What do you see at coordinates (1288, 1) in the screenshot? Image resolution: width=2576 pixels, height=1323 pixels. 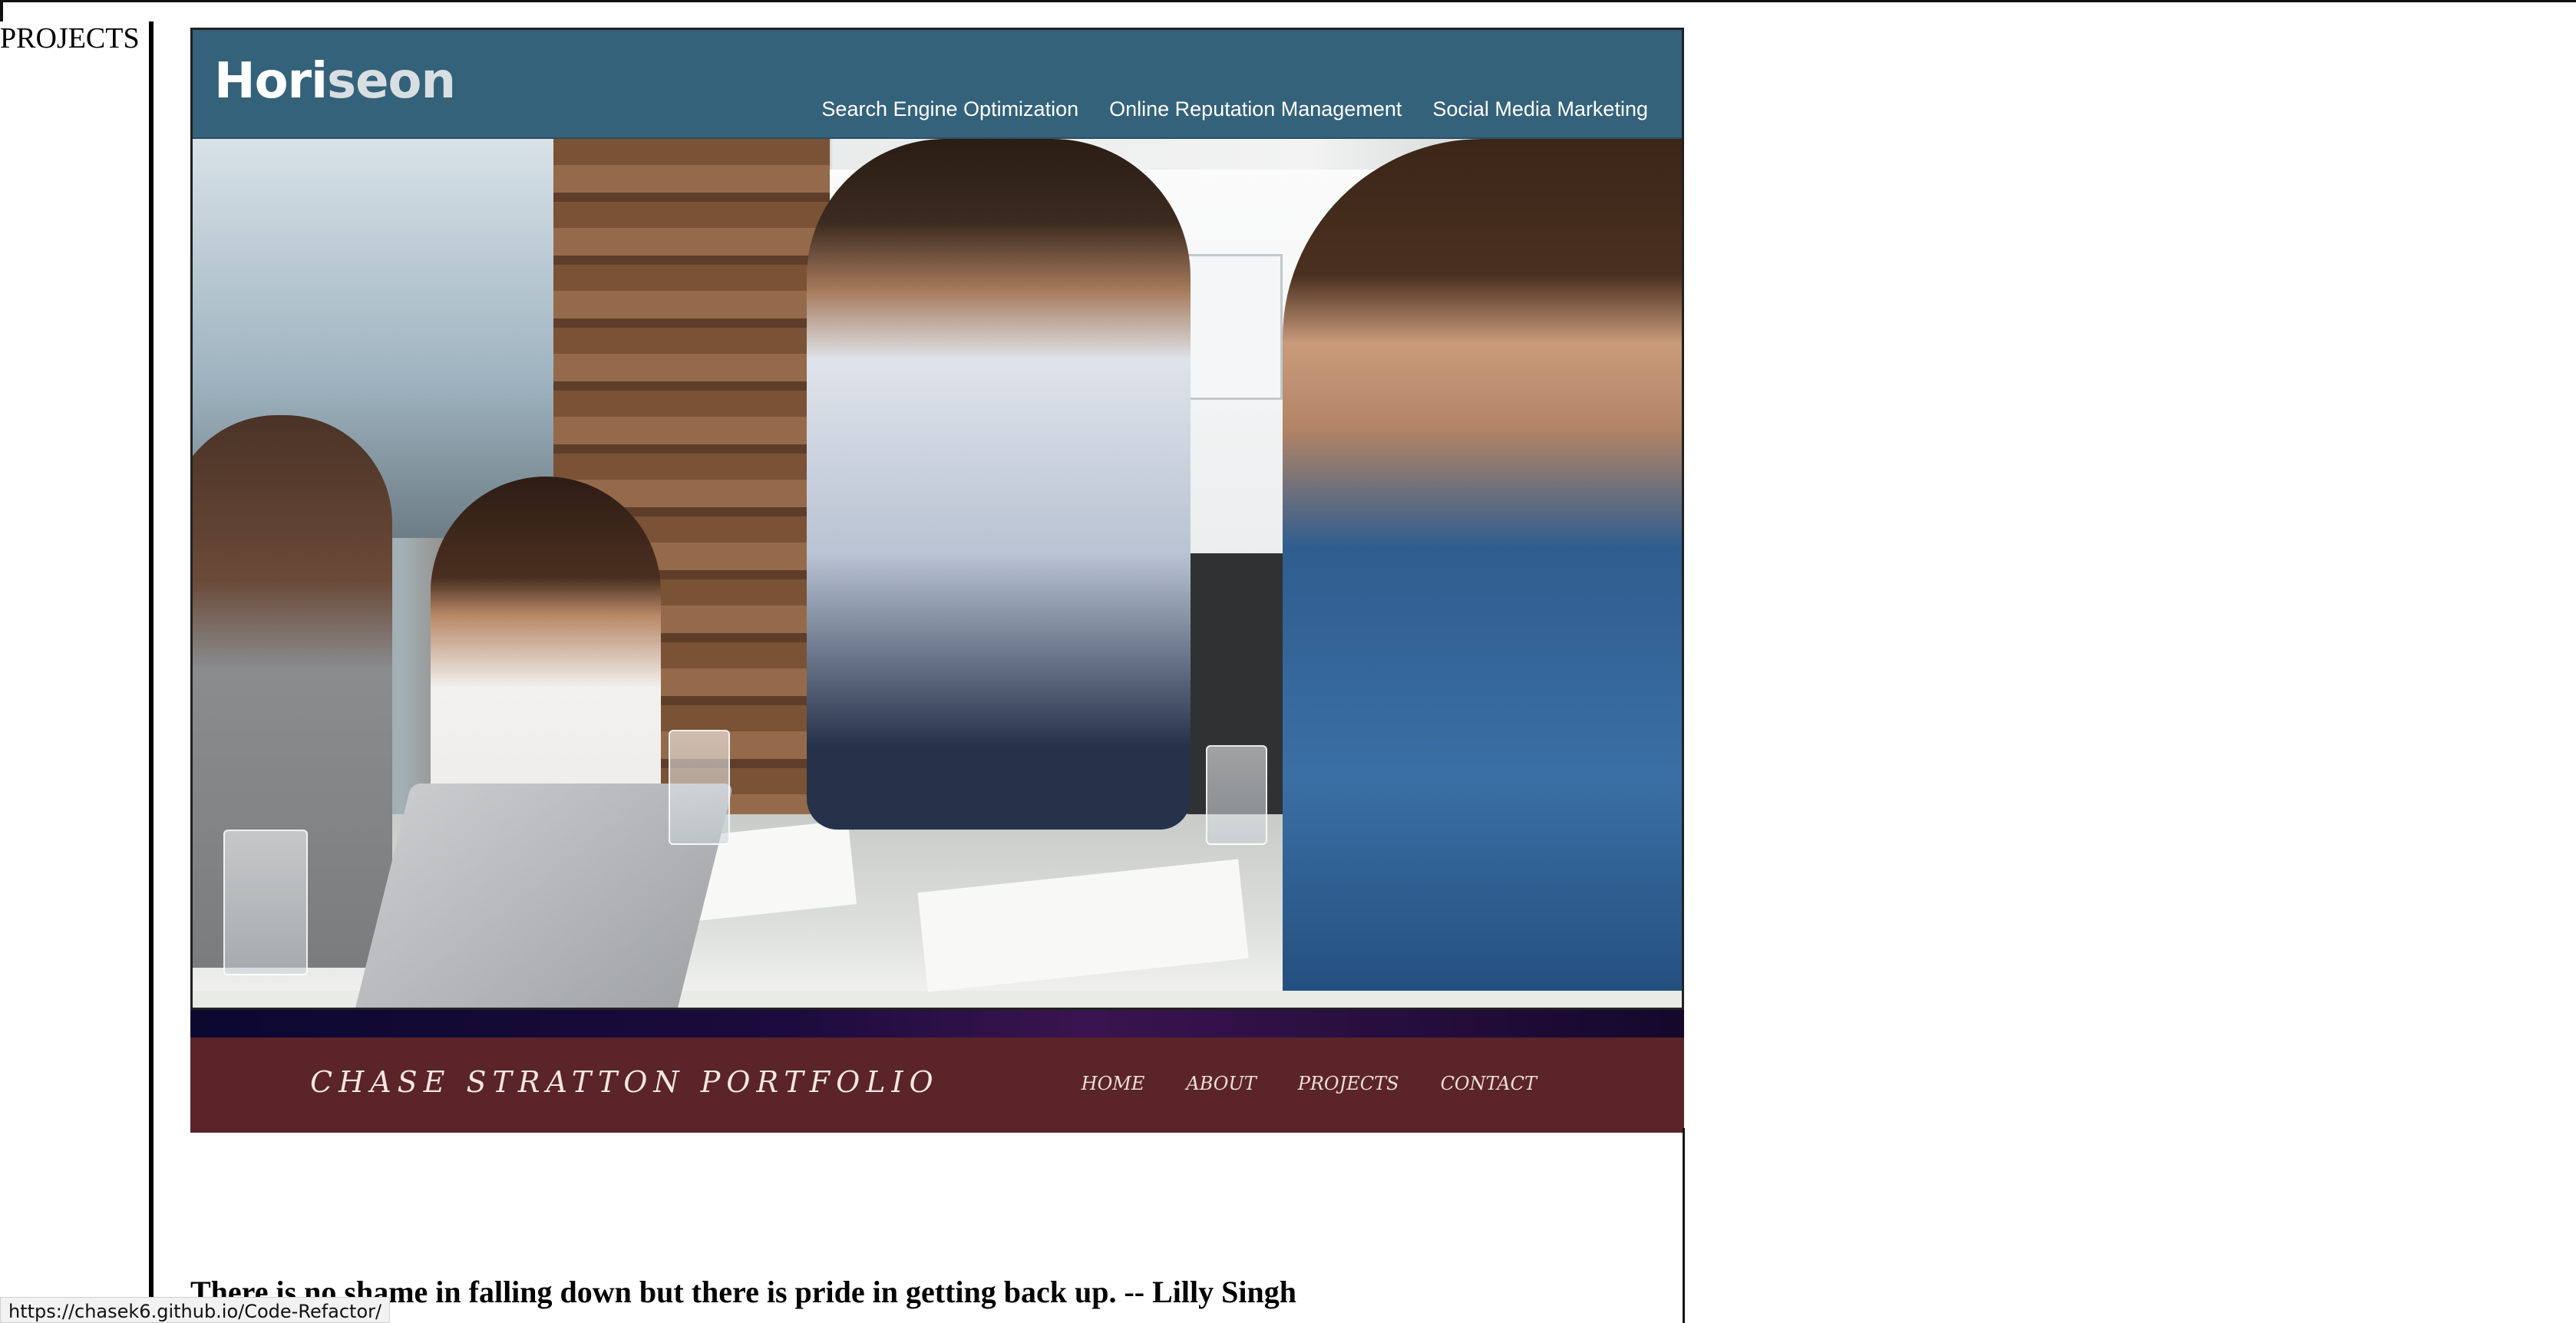 I see `top-border` at bounding box center [1288, 1].